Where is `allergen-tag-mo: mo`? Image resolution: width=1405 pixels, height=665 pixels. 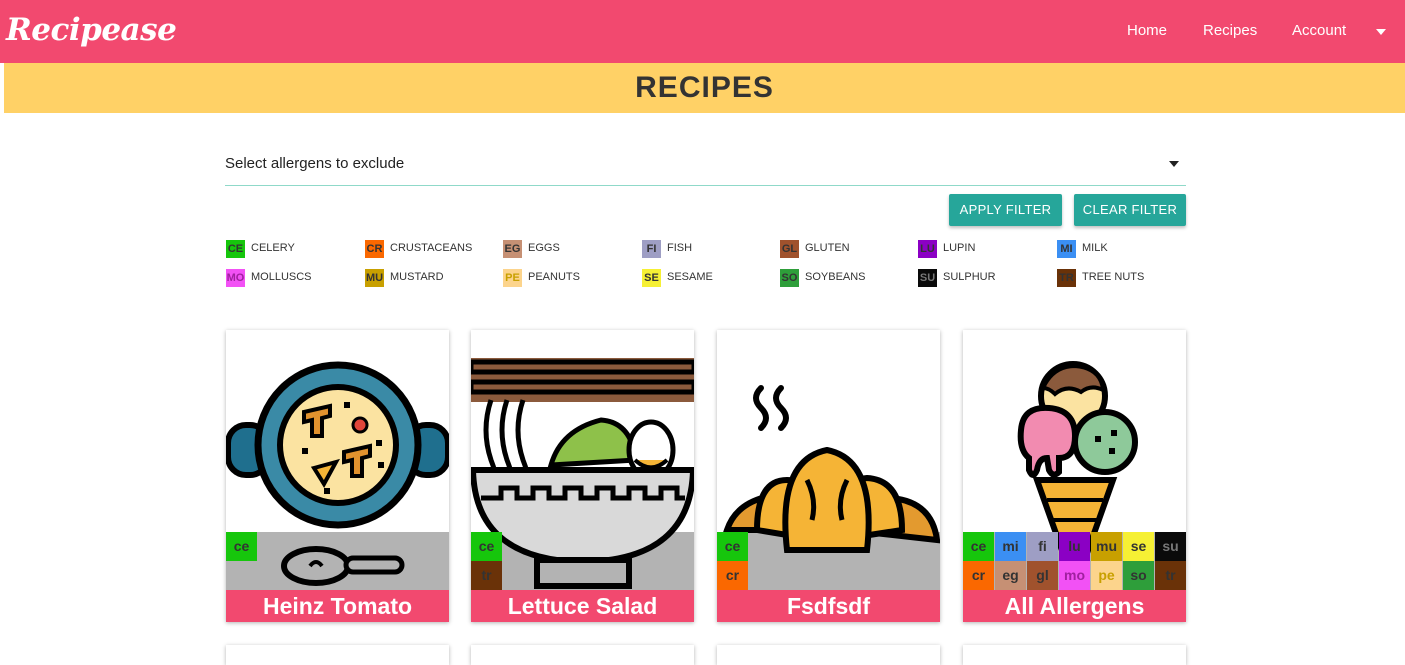
allergen-tag-mo: mo is located at coordinates (1074, 575).